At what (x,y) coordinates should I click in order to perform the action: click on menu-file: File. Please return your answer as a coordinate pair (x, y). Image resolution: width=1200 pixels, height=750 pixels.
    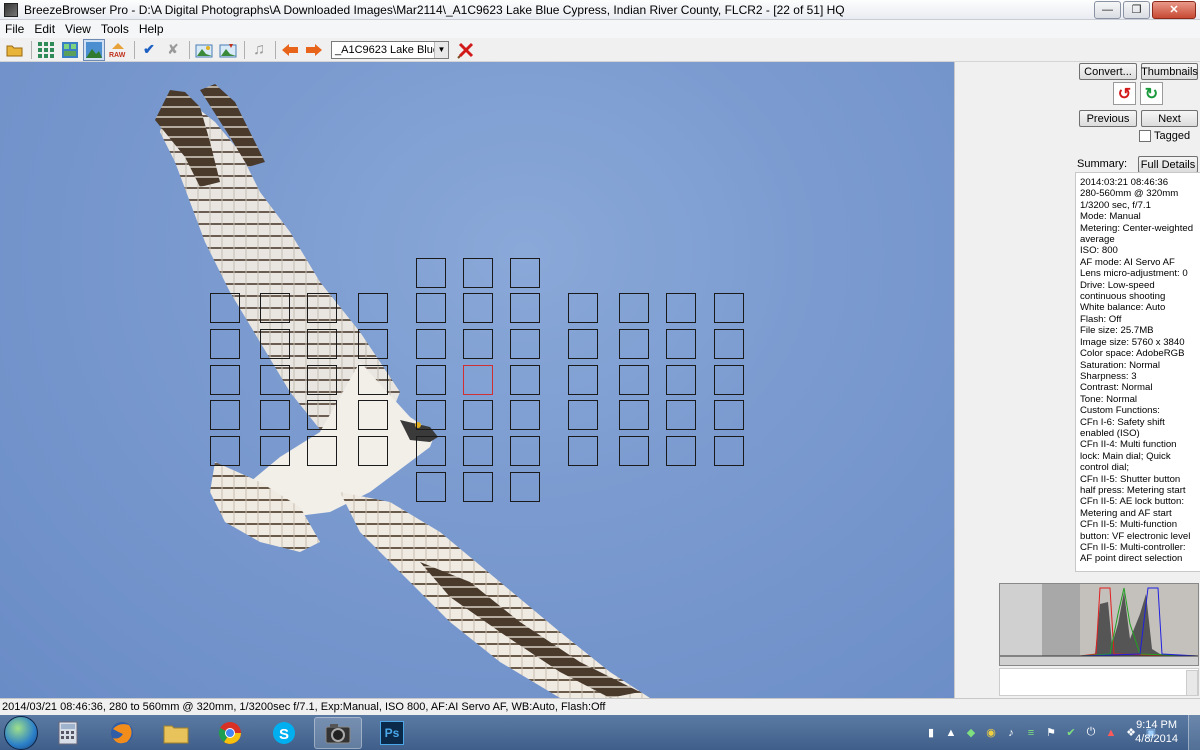
    Looking at the image, I should click on (14, 29).